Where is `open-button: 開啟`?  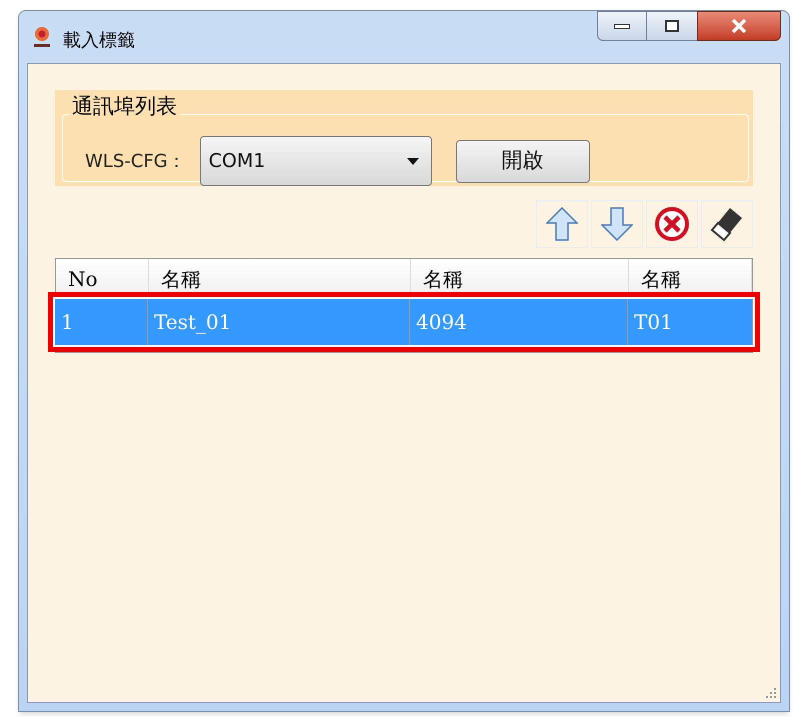 open-button: 開啟 is located at coordinates (523, 161).